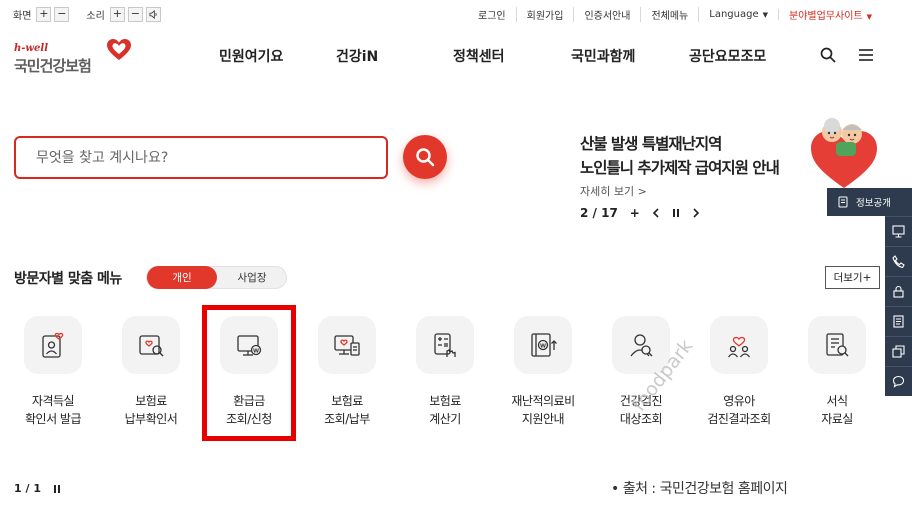 The image size is (912, 510). What do you see at coordinates (135, 14) in the screenshot?
I see `volume-down-button: −` at bounding box center [135, 14].